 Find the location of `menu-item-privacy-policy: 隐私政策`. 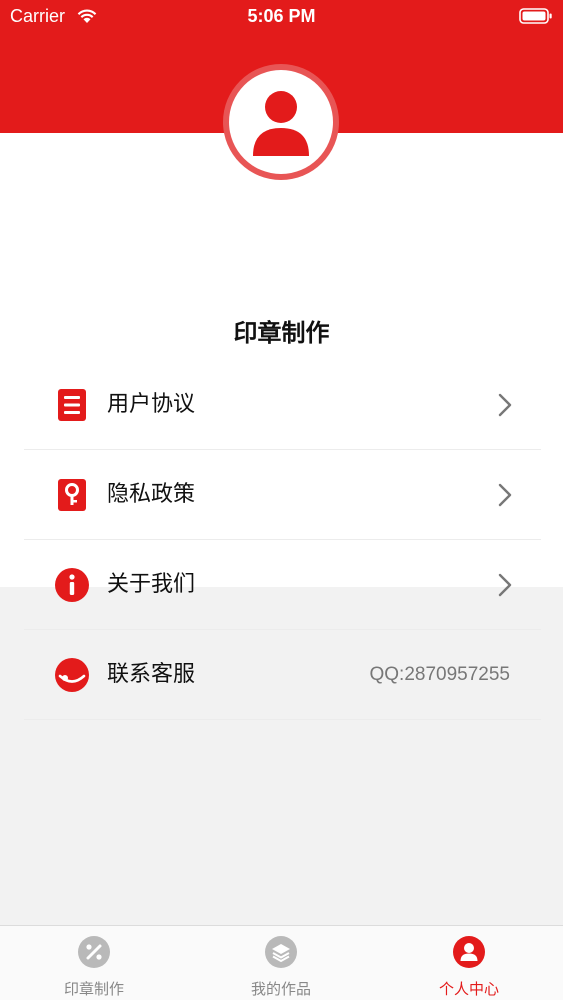

menu-item-privacy-policy: 隐私政策 is located at coordinates (281, 495).